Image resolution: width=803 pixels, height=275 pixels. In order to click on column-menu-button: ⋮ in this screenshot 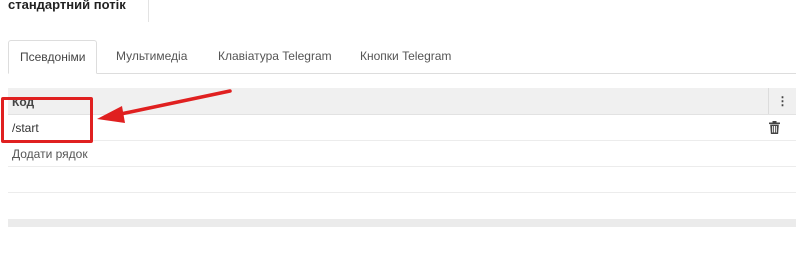, I will do `click(782, 101)`.